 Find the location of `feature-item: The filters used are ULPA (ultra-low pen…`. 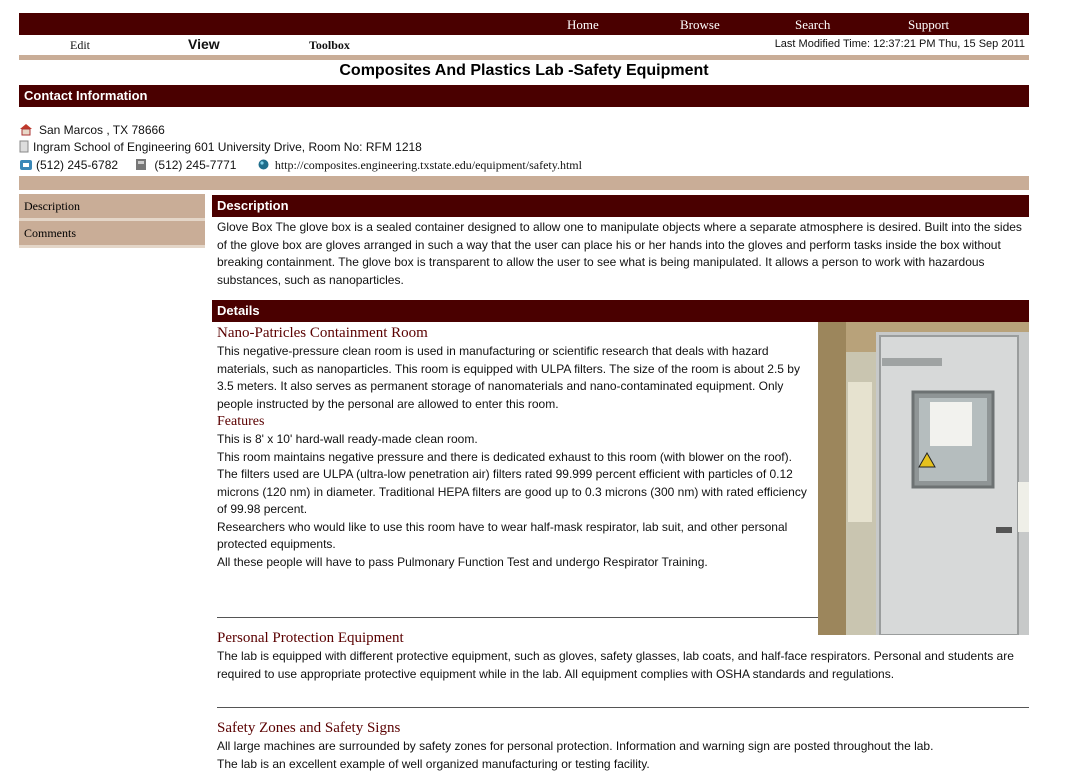

feature-item: The filters used are ULPA (ultra-low pen… is located at coordinates (516, 492).